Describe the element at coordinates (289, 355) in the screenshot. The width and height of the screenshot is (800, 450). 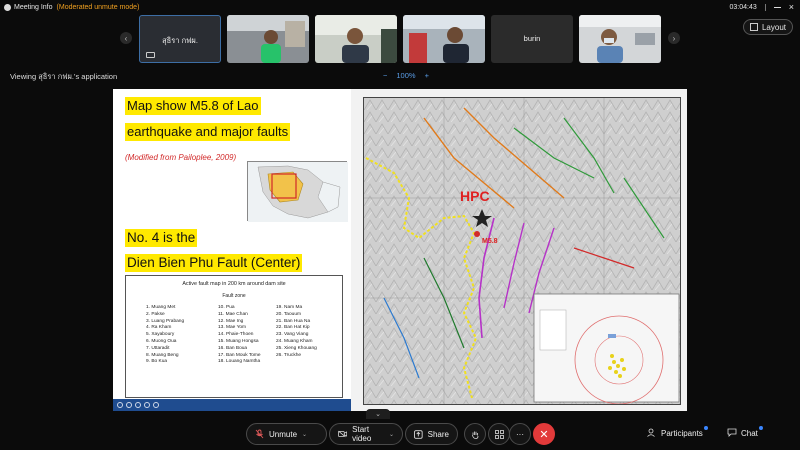
I see `list-item: 26. Truckhe` at that location.